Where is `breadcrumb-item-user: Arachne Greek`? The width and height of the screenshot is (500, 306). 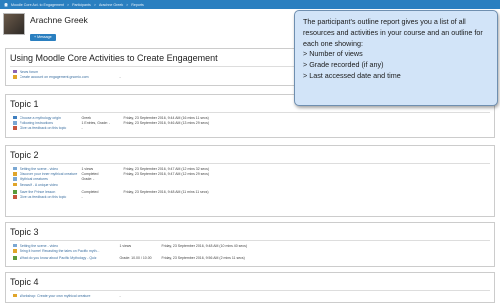 breadcrumb-item-user: Arachne Greek is located at coordinates (111, 5).